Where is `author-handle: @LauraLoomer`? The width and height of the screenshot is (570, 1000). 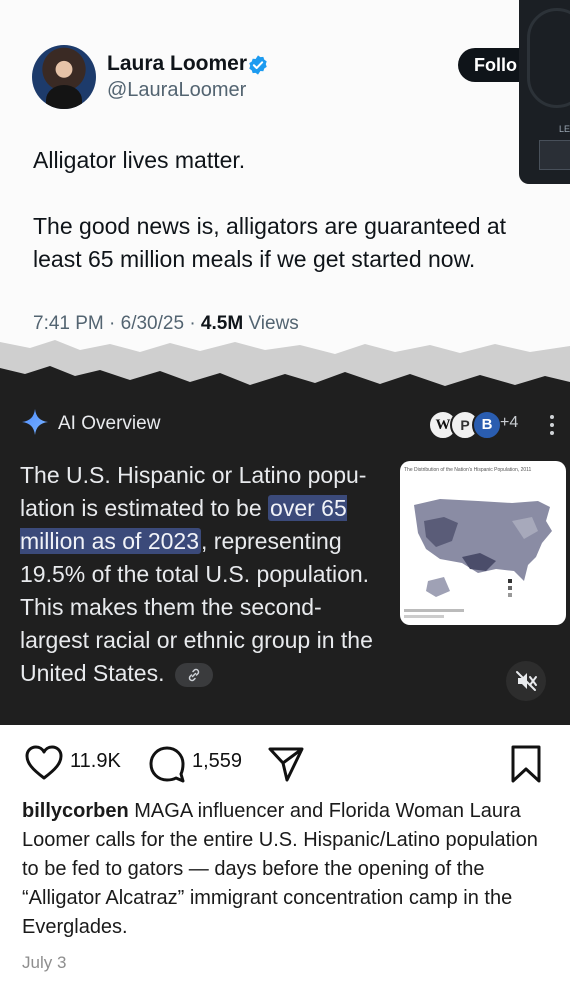 author-handle: @LauraLoomer is located at coordinates (176, 90).